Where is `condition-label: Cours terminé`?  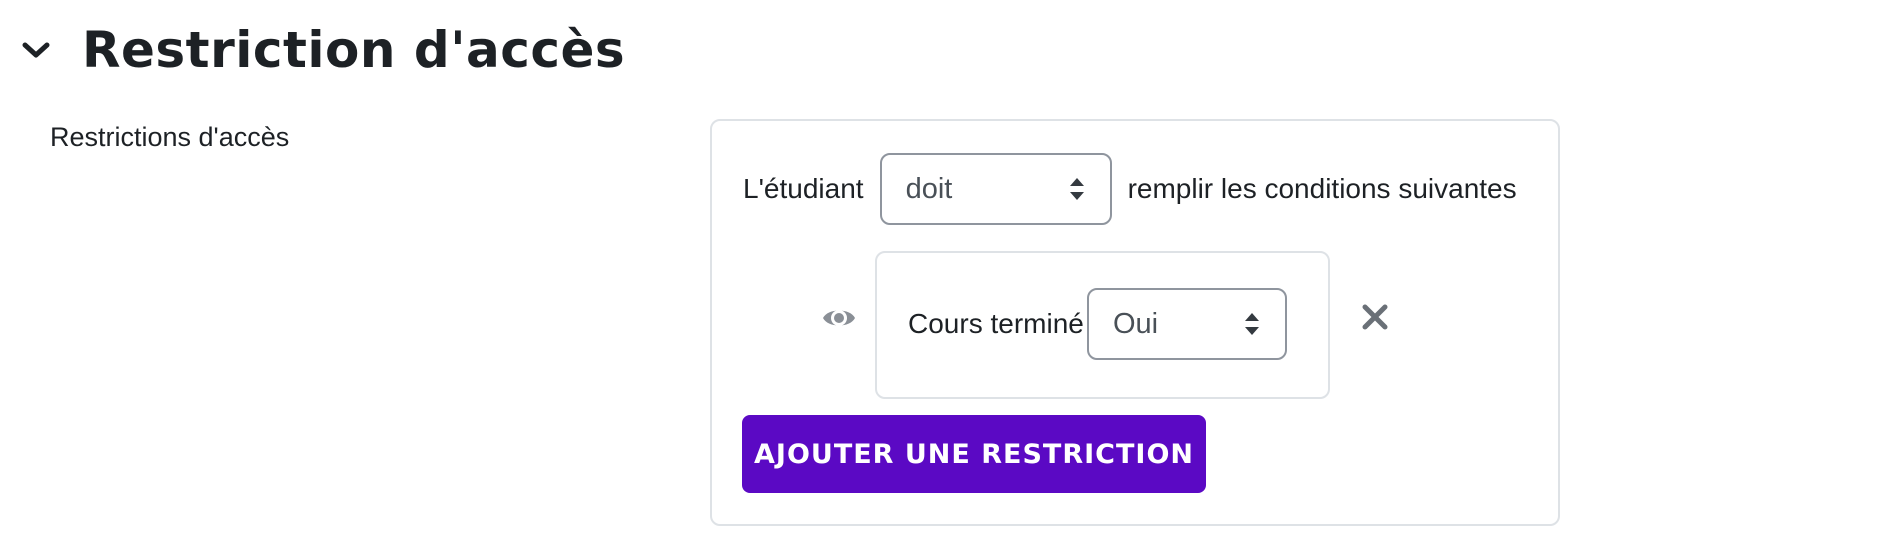 condition-label: Cours terminé is located at coordinates (996, 323).